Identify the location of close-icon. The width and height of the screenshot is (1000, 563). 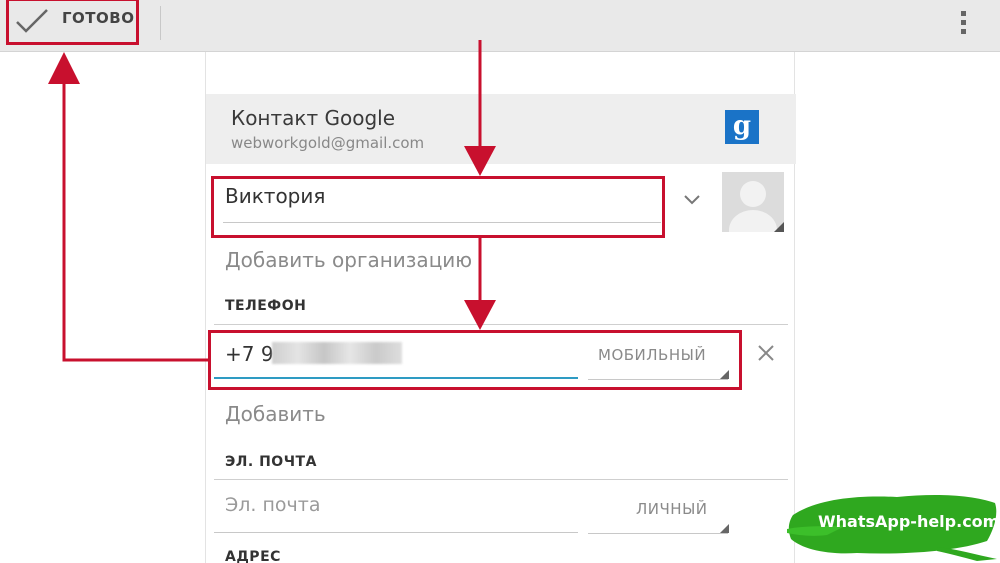
(766, 353).